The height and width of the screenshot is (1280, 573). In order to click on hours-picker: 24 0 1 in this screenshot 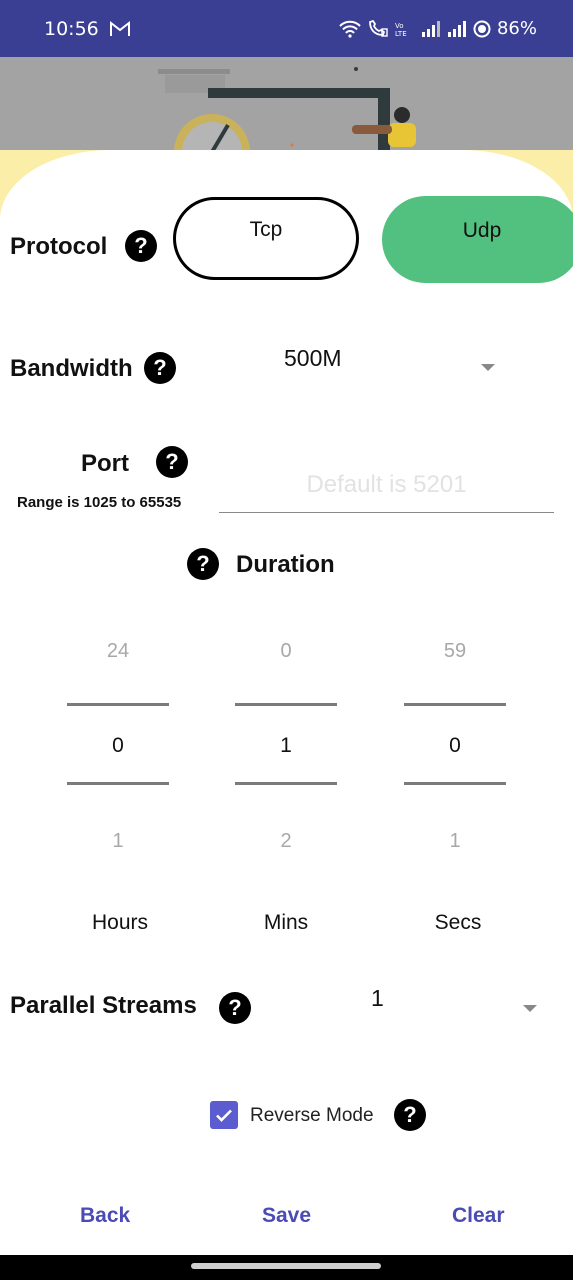, I will do `click(118, 746)`.